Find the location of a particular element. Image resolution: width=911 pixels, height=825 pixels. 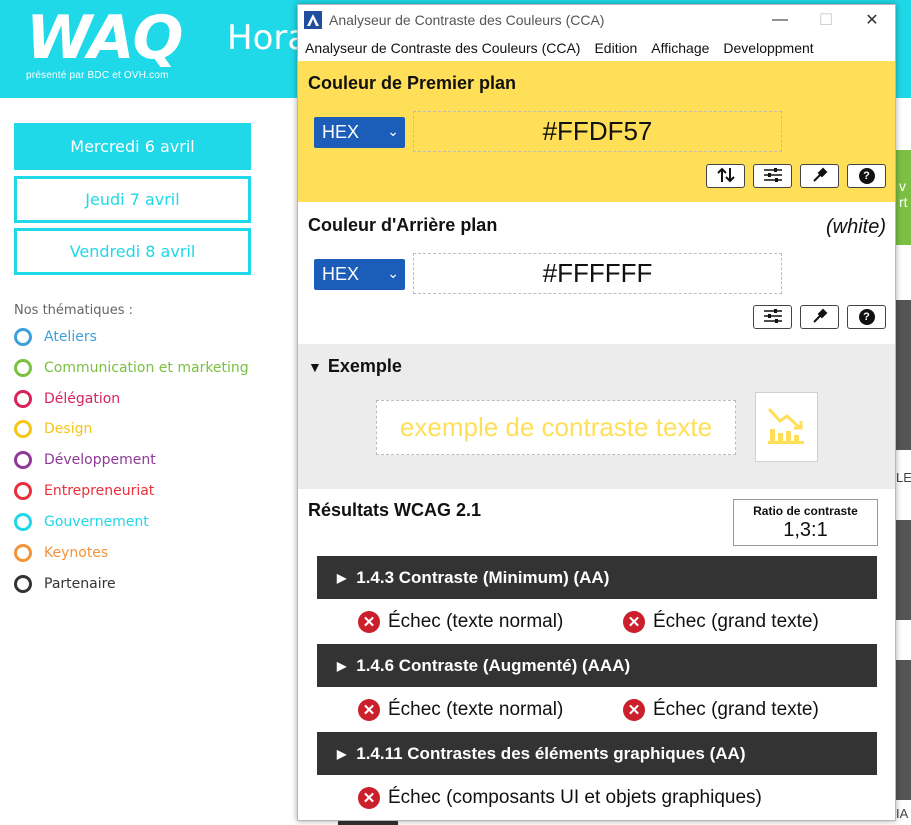

logo-mark: WAQ is located at coordinates (104, 38).